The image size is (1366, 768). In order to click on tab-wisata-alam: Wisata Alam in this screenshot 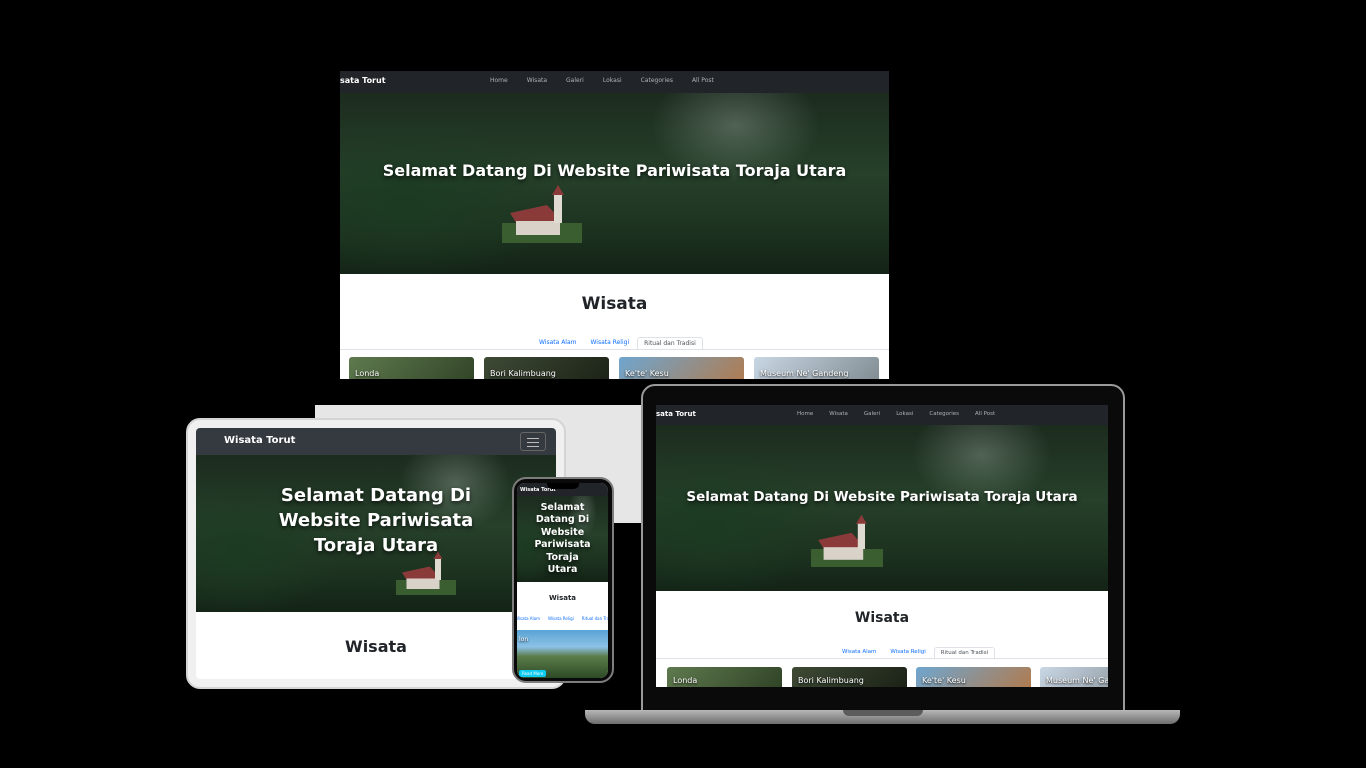, I will do `click(528, 619)`.